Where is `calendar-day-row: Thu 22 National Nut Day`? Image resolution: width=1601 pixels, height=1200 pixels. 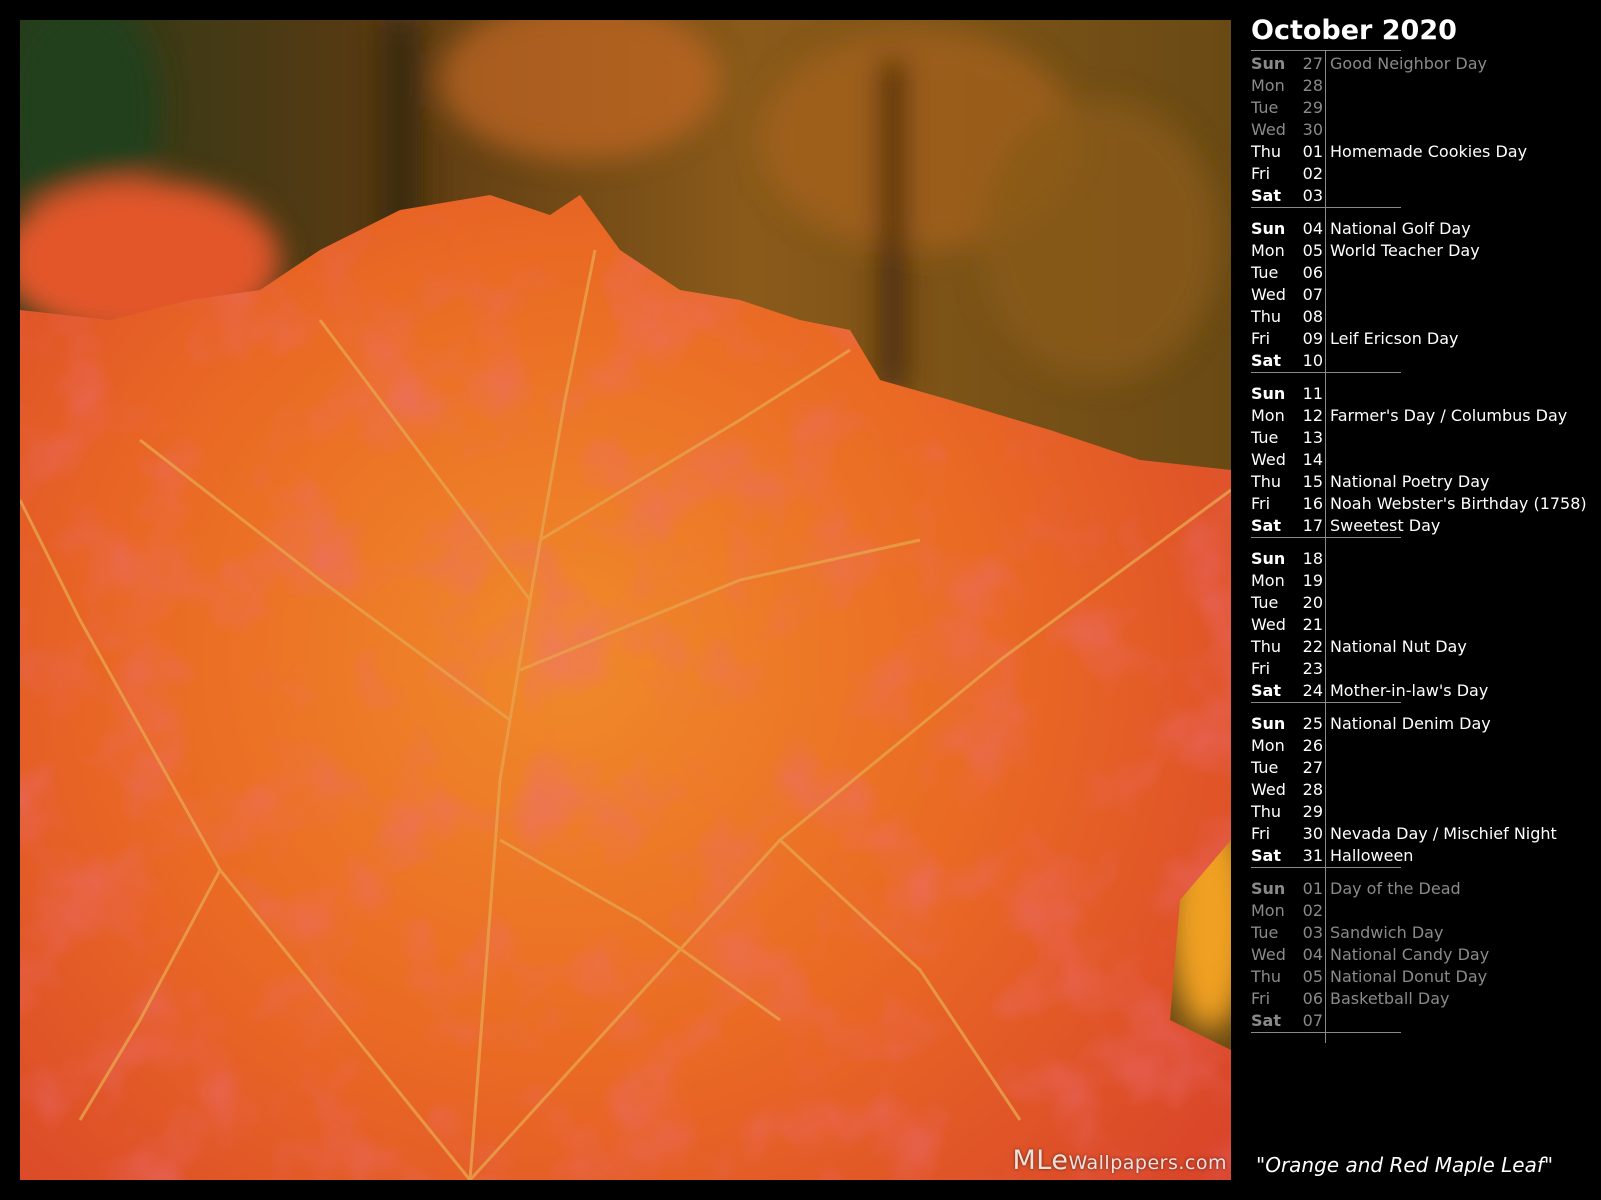 calendar-day-row: Thu 22 National Nut Day is located at coordinates (1359, 647).